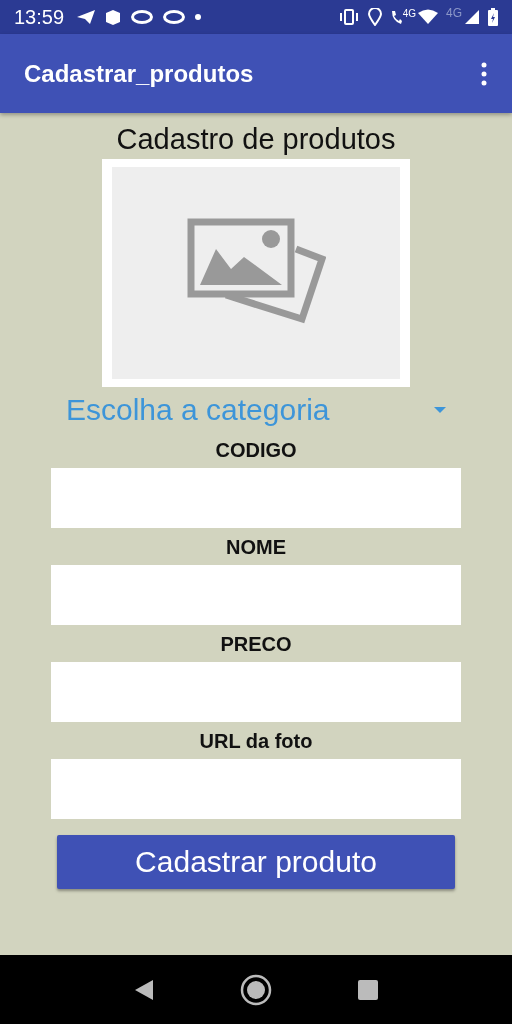  I want to click on clock: 13:59, so click(39, 17).